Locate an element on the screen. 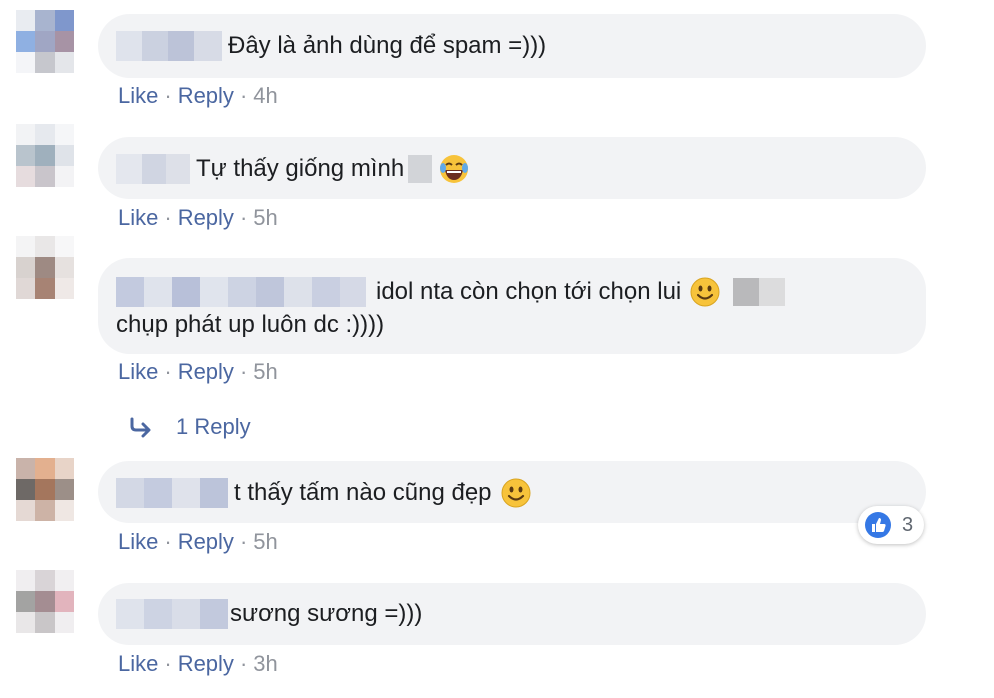 The height and width of the screenshot is (698, 994). comment-bubble: Tự thấy giống mình is located at coordinates (512, 168).